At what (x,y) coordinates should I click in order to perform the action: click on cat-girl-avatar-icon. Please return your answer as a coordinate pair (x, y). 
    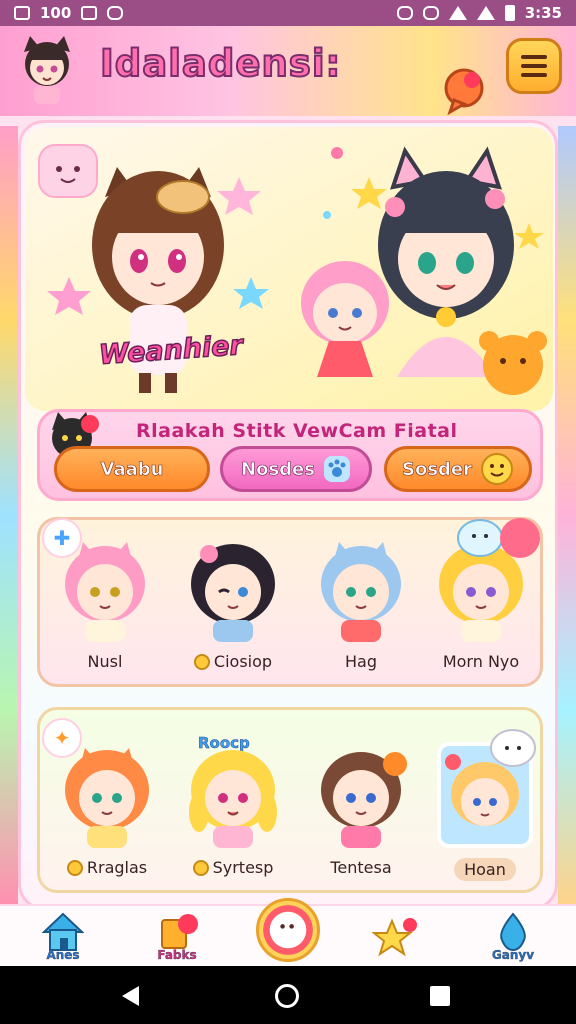
    Looking at the image, I should click on (47, 70).